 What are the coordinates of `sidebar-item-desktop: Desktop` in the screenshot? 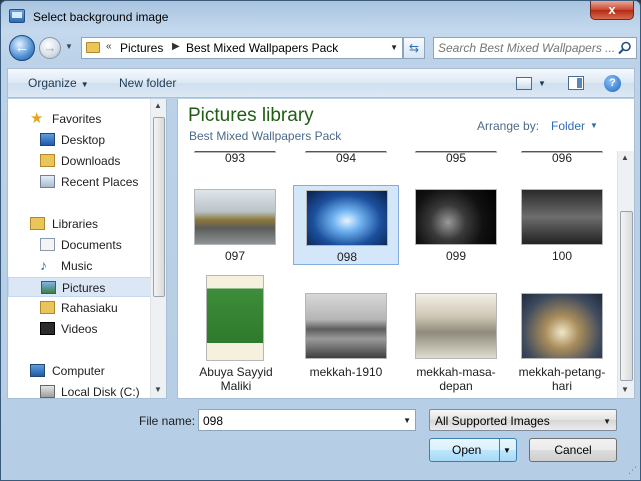 It's located at (80, 140).